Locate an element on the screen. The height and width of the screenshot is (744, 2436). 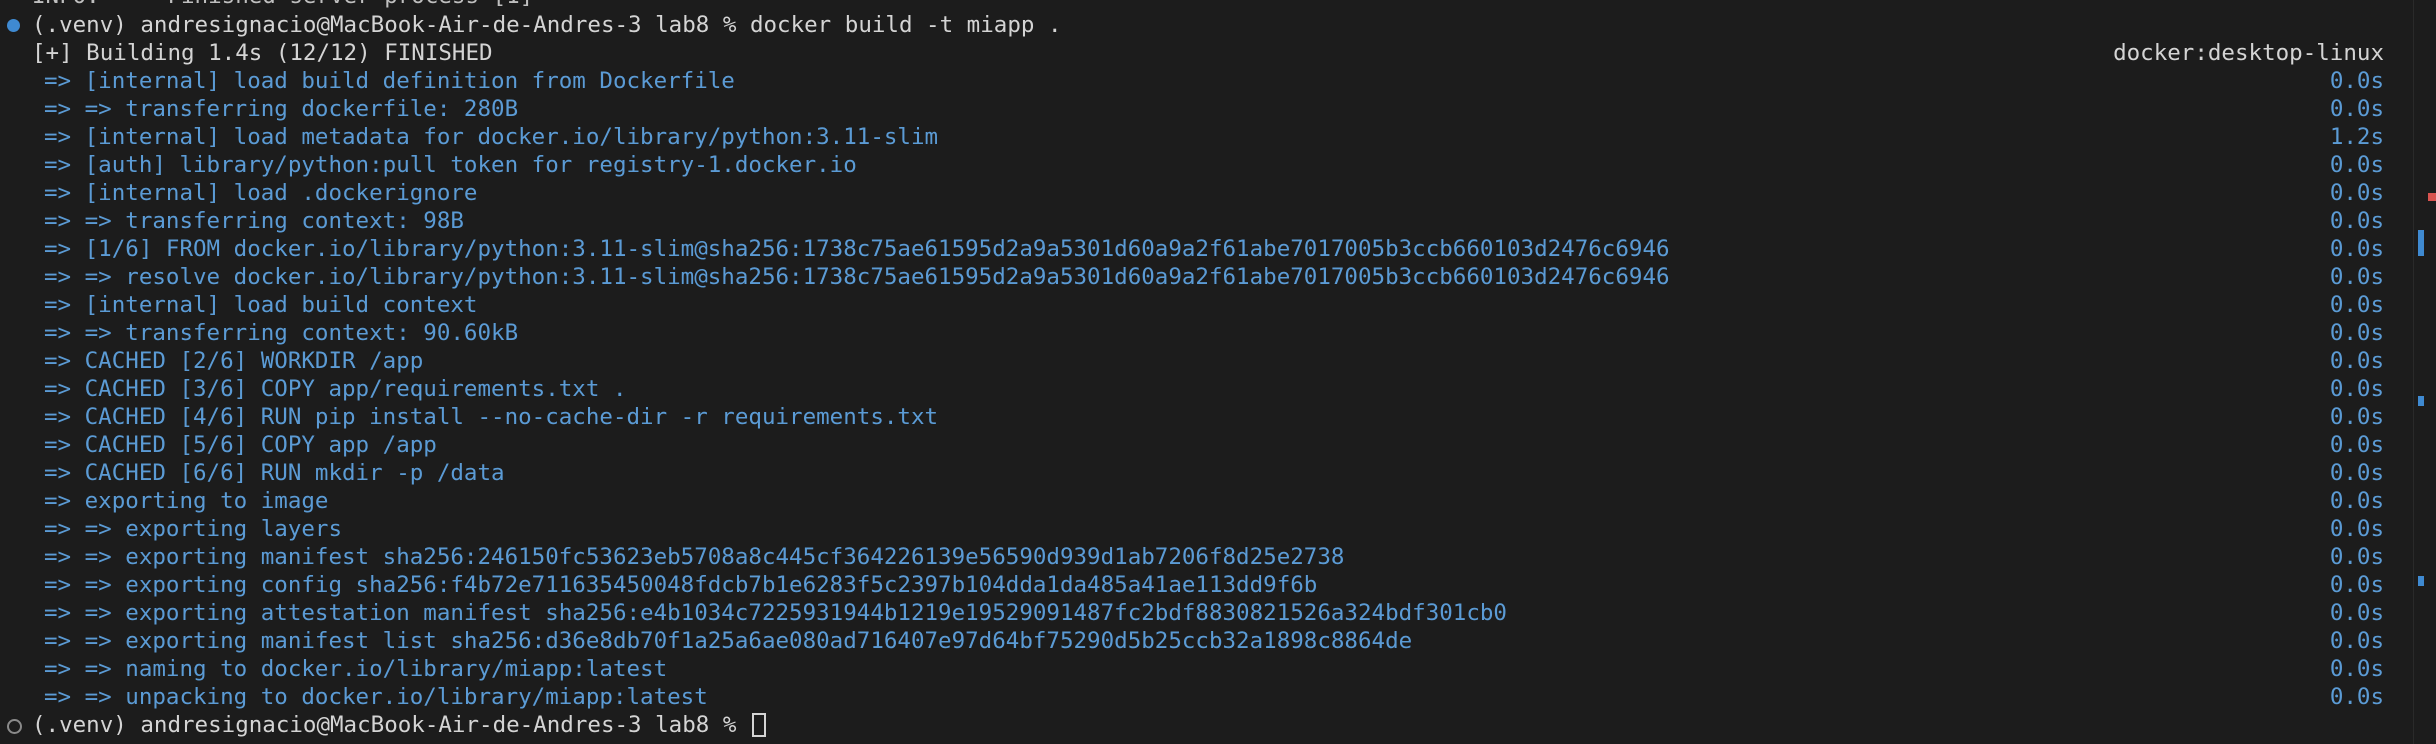
build-step-line: => CACHED [6/6] RUN mkdir -p /data is located at coordinates (274, 473).